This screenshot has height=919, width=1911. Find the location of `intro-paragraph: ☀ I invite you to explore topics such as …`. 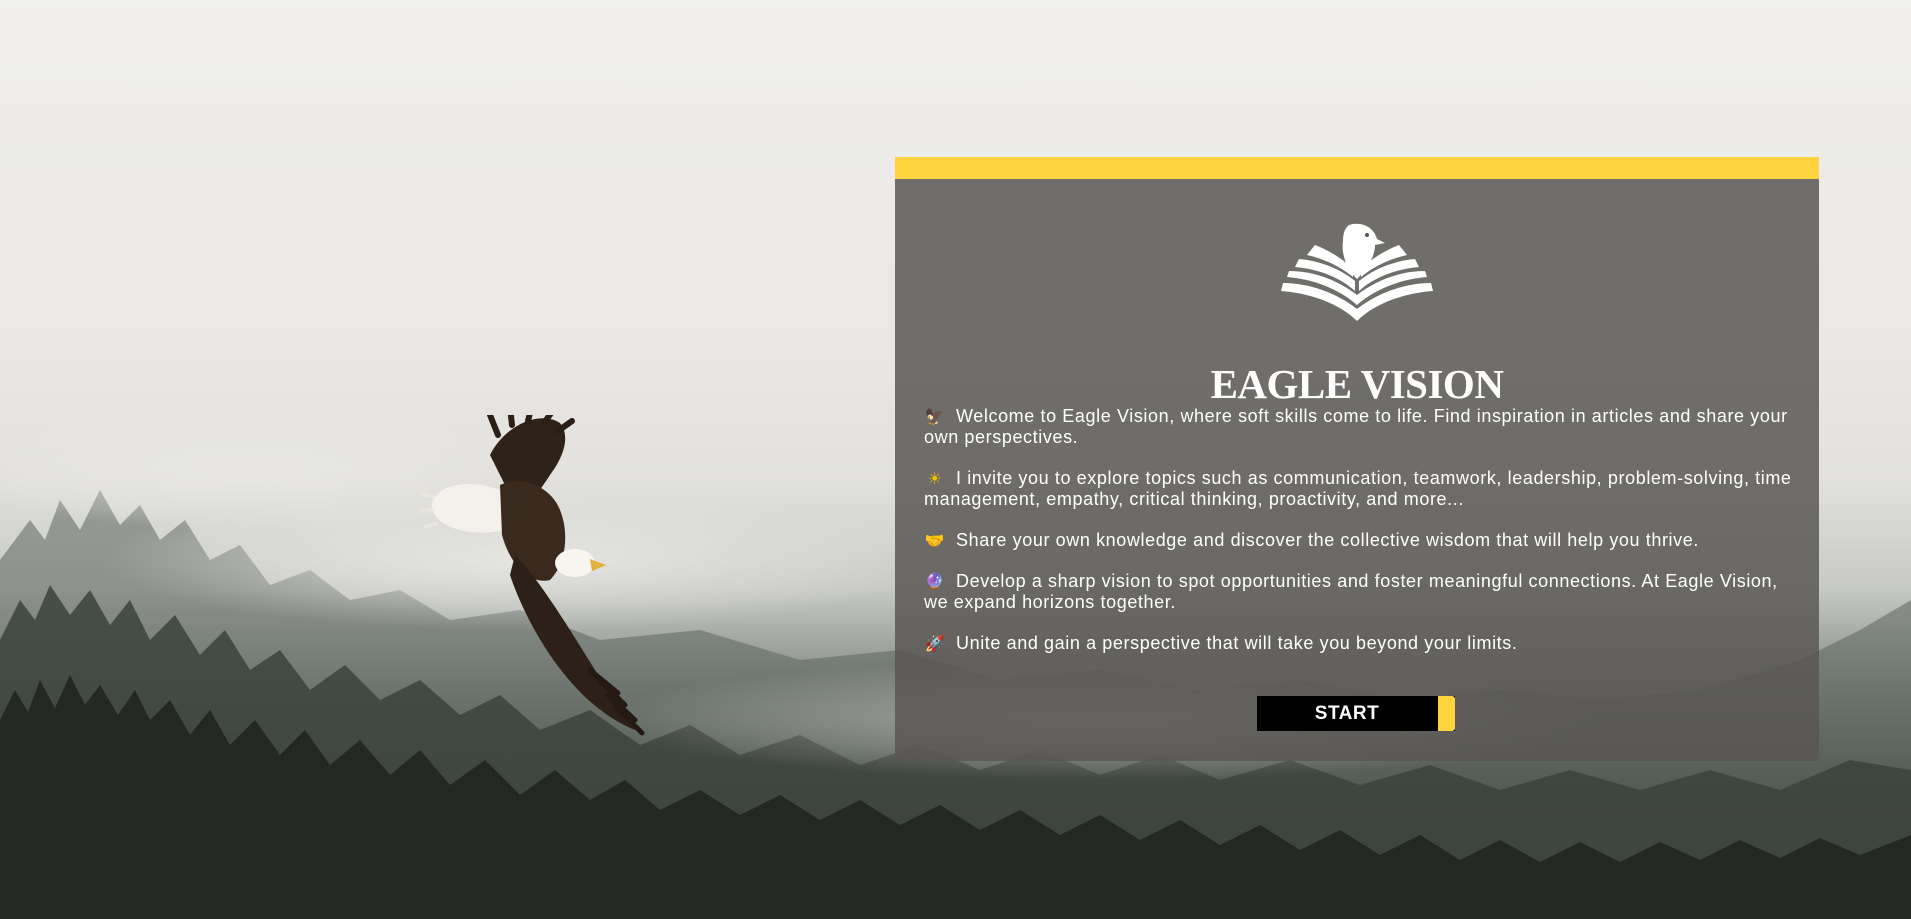

intro-paragraph: ☀ I invite you to explore topics such as … is located at coordinates (1360, 489).